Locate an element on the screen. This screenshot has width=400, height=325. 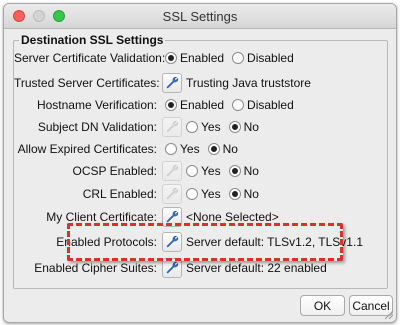
enabled-protocols-highlight is located at coordinates (205, 242).